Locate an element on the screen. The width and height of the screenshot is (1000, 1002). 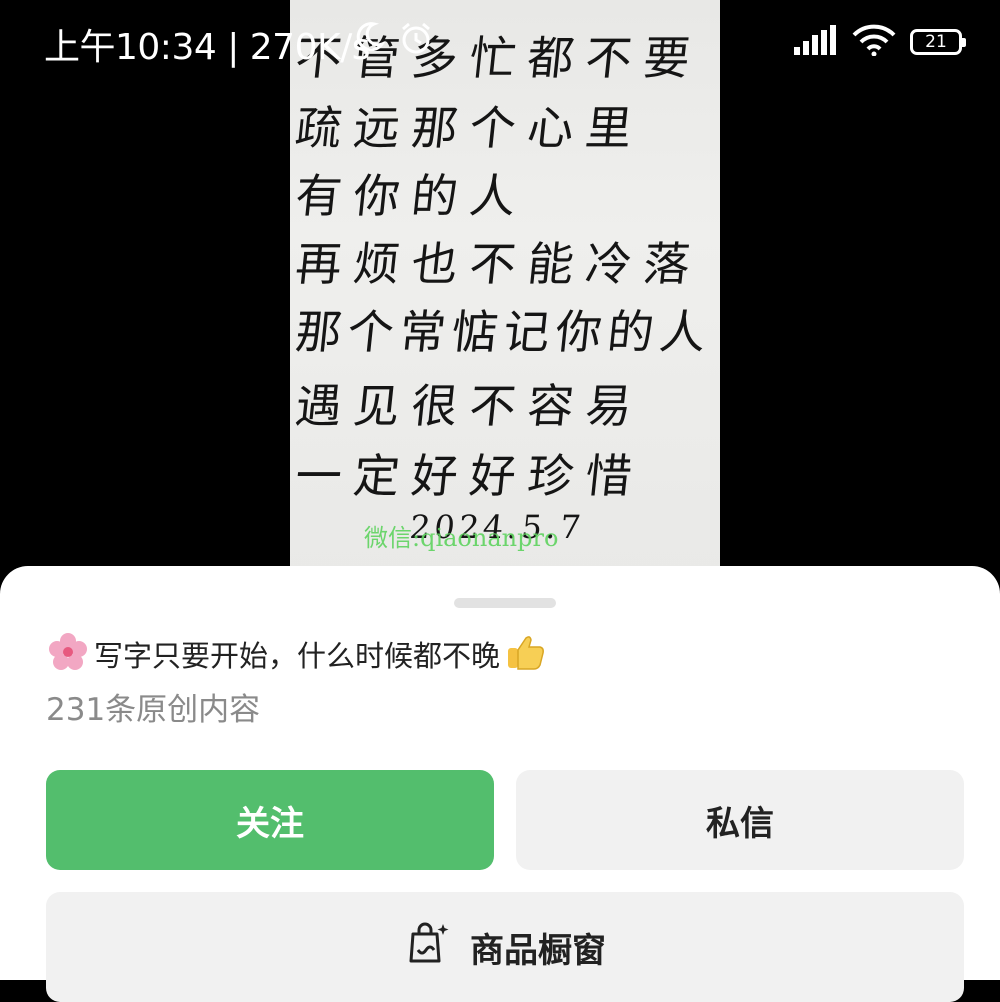
bio-text: 写字只要开始，什么时候都不晚 is located at coordinates (297, 656).